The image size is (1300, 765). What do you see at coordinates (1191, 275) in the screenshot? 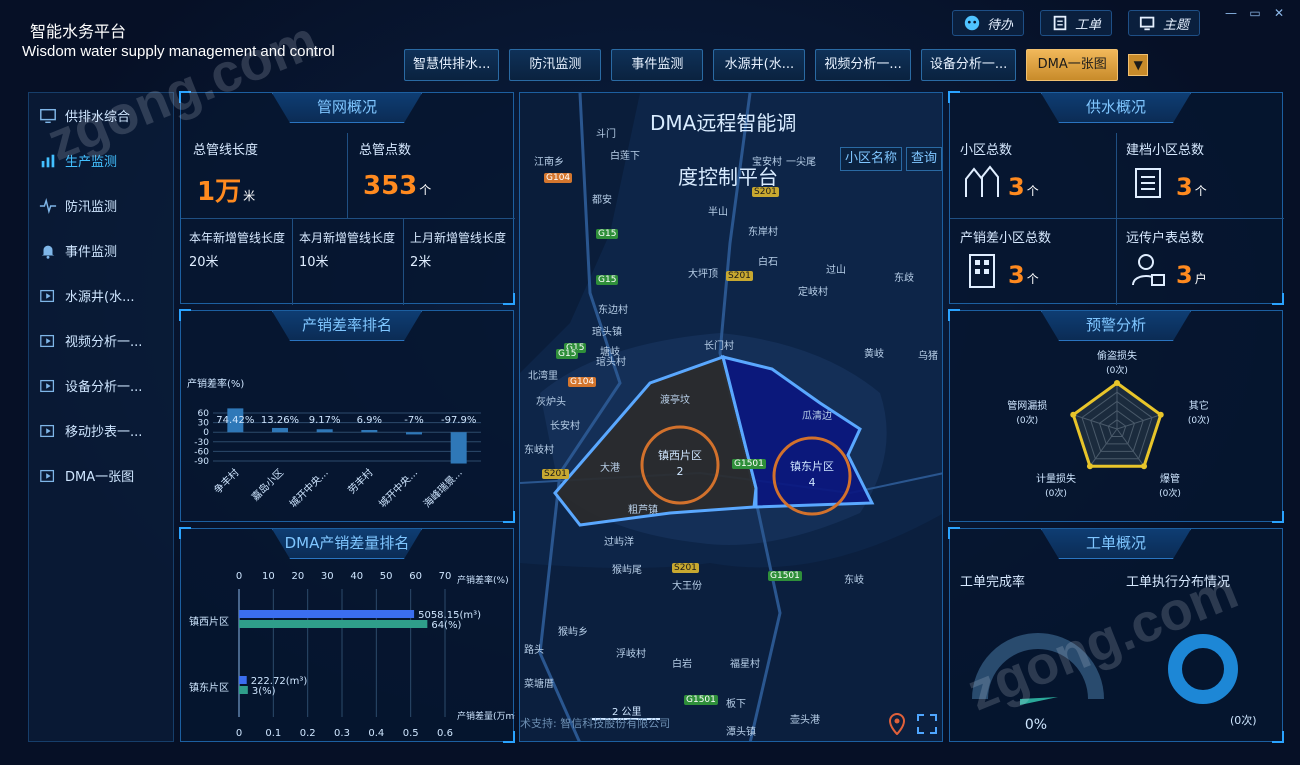
I see `remote-meter-value: 3户` at bounding box center [1191, 275].